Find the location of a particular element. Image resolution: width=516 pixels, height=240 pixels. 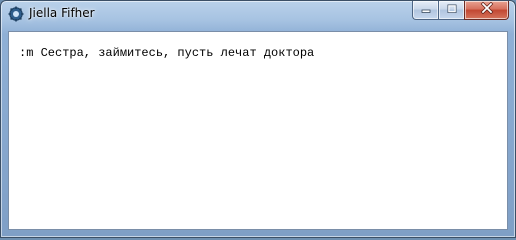

minimize-button is located at coordinates (425, 10).